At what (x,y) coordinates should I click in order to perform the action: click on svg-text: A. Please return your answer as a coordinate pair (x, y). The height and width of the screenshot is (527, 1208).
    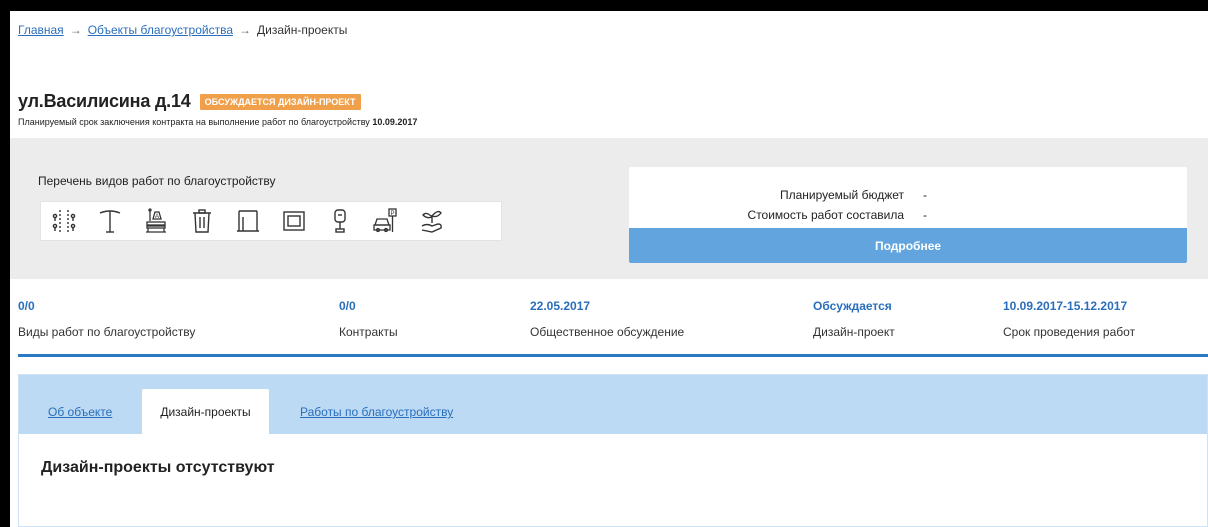
    Looking at the image, I should click on (157, 217).